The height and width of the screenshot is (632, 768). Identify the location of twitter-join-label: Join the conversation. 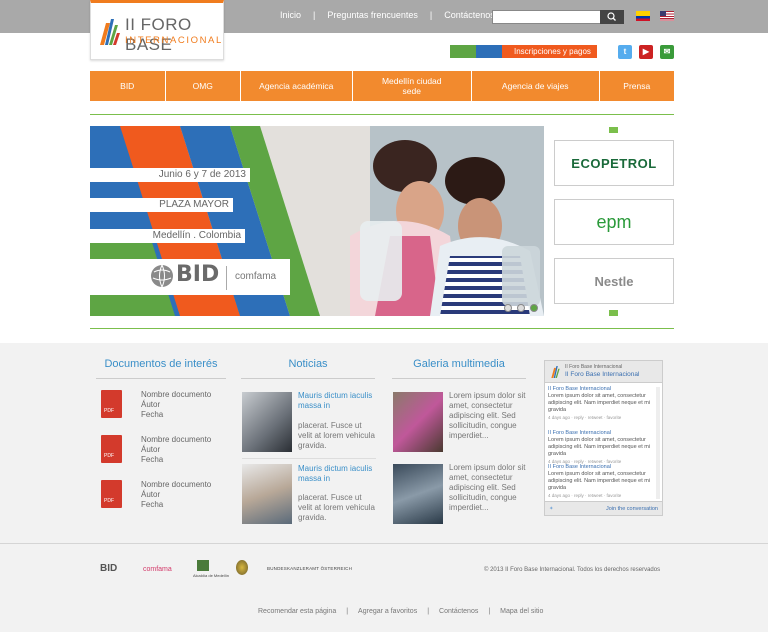
(632, 509).